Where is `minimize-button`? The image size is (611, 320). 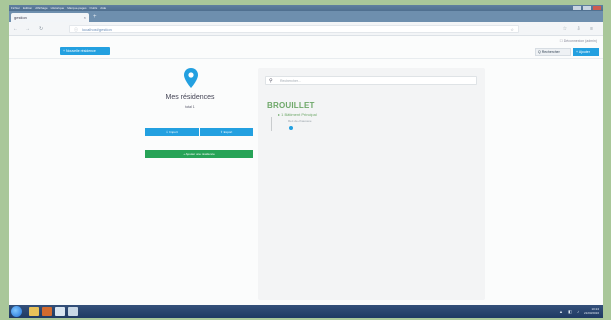 minimize-button is located at coordinates (577, 8).